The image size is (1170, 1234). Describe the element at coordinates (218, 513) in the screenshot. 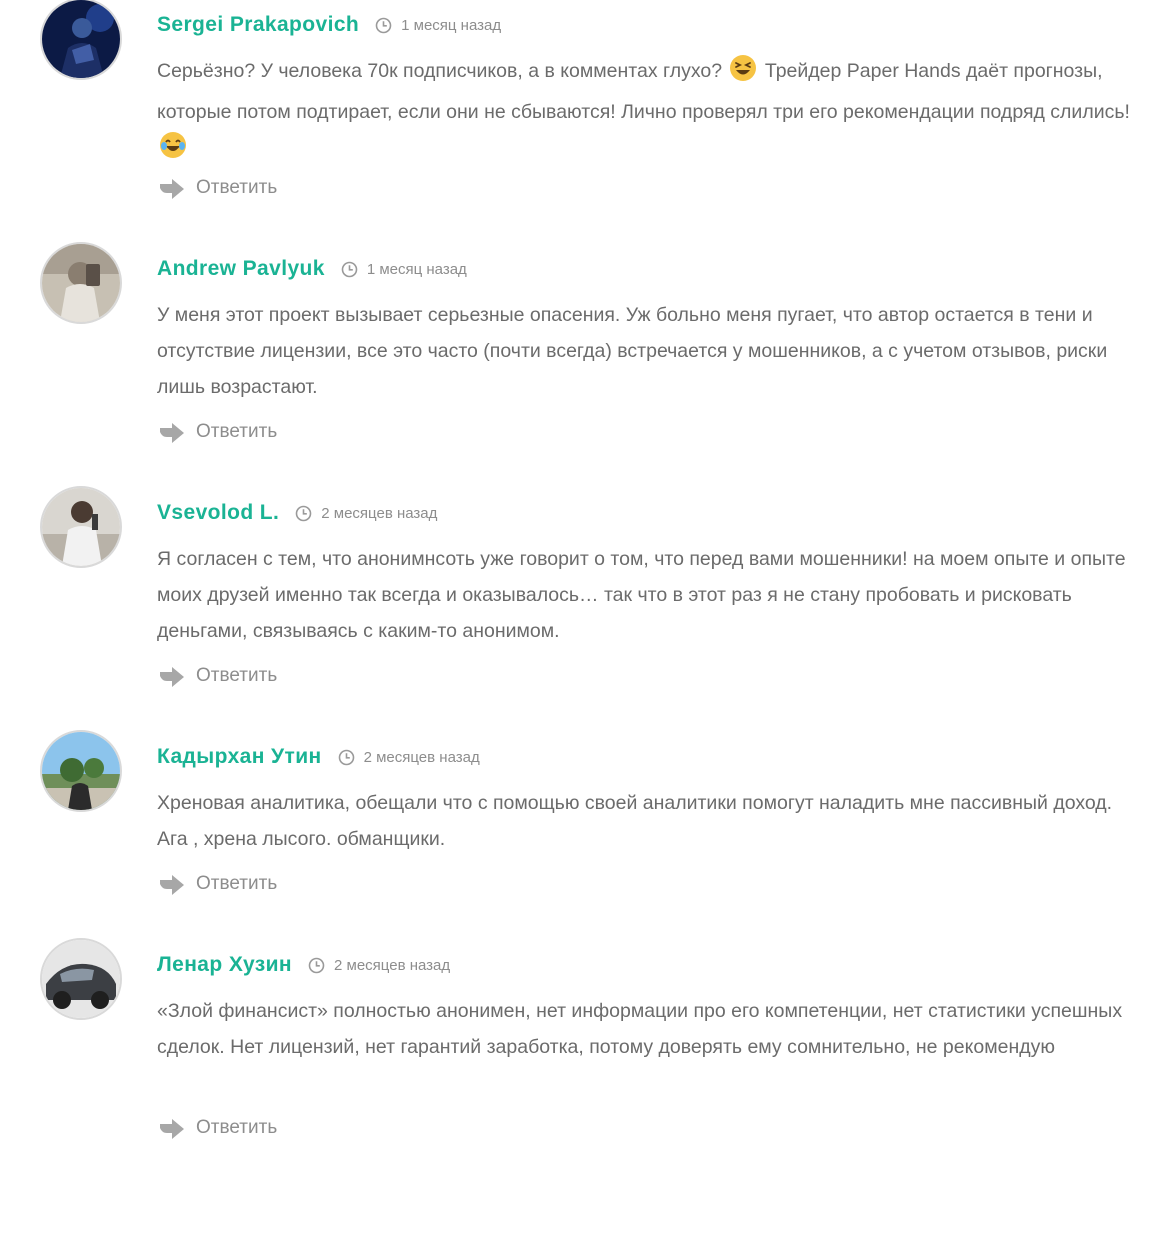

I see `comment-author: Vsevolod L.` at that location.